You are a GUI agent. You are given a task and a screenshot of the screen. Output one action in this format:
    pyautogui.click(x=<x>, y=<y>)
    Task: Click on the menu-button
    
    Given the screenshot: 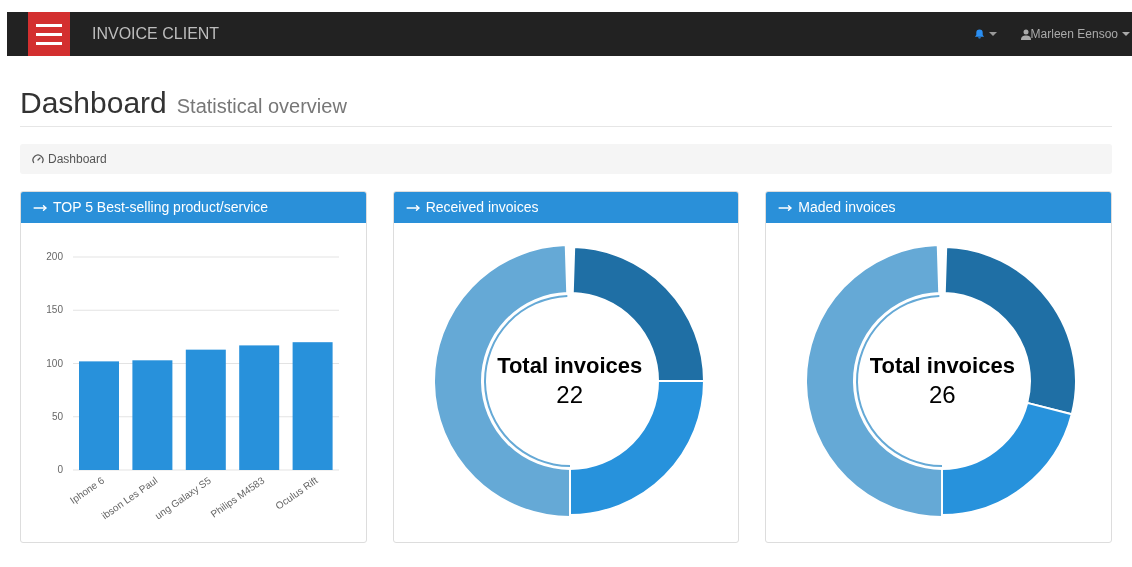 What is the action you would take?
    pyautogui.click(x=49, y=34)
    